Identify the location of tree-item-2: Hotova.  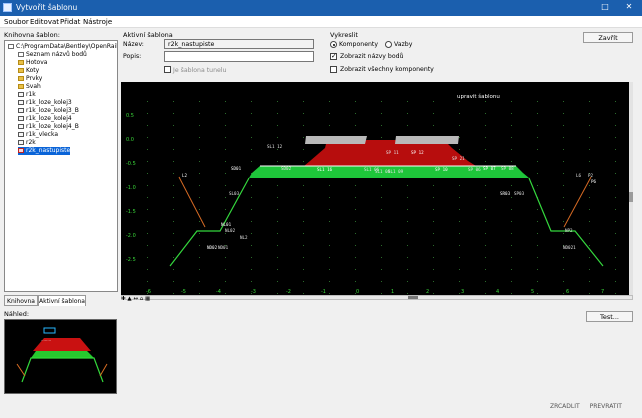
(32, 63).